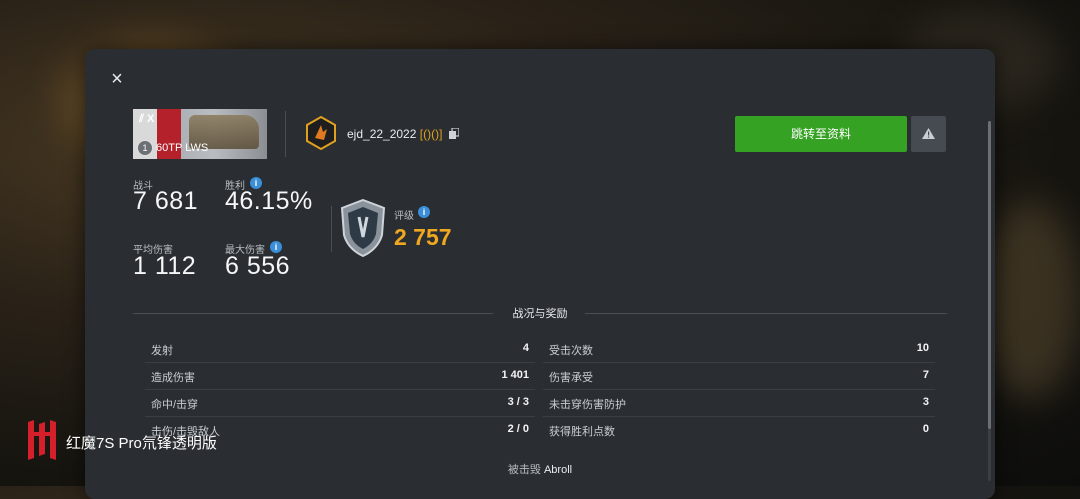 The height and width of the screenshot is (499, 1080). I want to click on stat-row-label: 发射, so click(162, 351).